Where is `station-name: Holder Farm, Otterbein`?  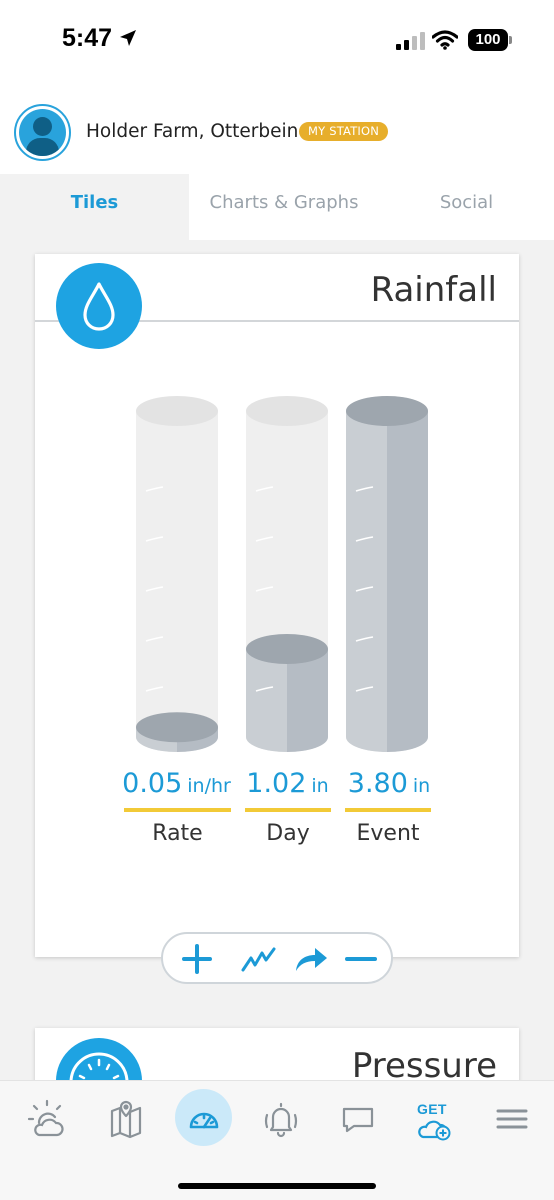 station-name: Holder Farm, Otterbein is located at coordinates (192, 131).